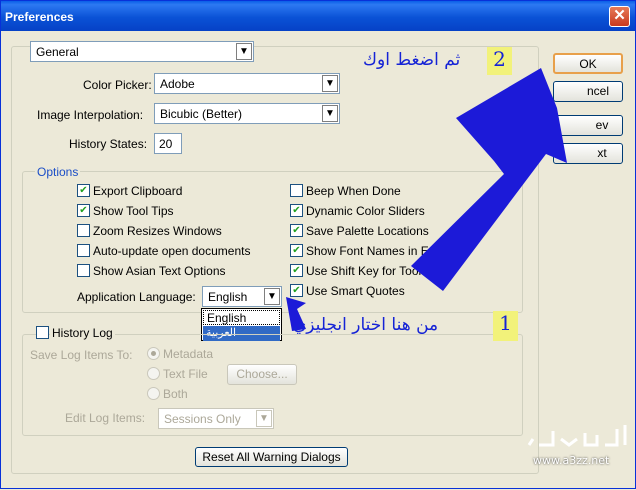 This screenshot has width=636, height=490. Describe the element at coordinates (577, 436) in the screenshot. I see `logo-calligraphy-icon` at that location.